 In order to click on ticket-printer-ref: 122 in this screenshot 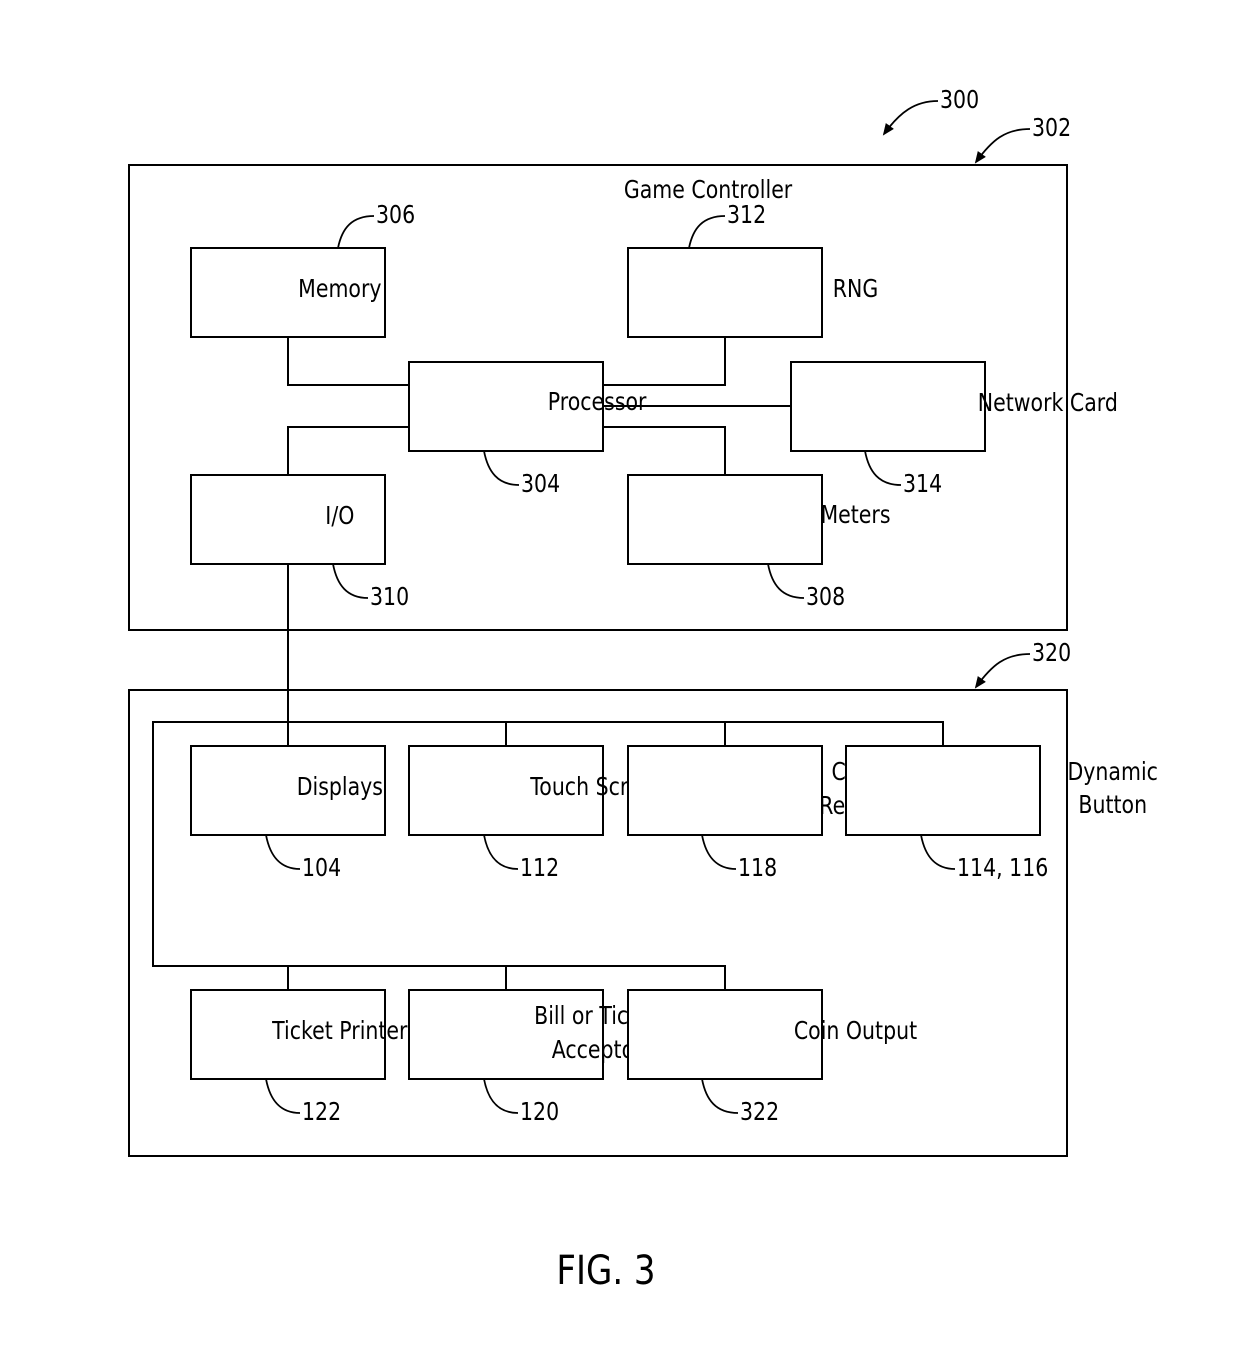, I will do `click(321, 1112)`.